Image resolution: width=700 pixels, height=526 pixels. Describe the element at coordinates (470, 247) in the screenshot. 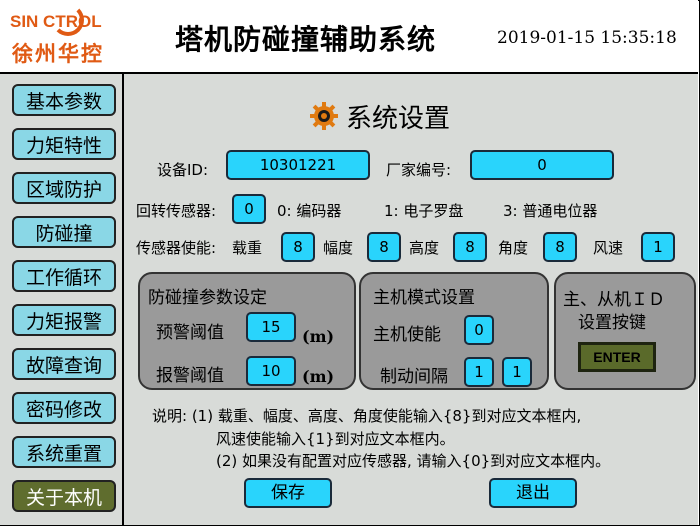

I see `height-enable-field: 8` at that location.